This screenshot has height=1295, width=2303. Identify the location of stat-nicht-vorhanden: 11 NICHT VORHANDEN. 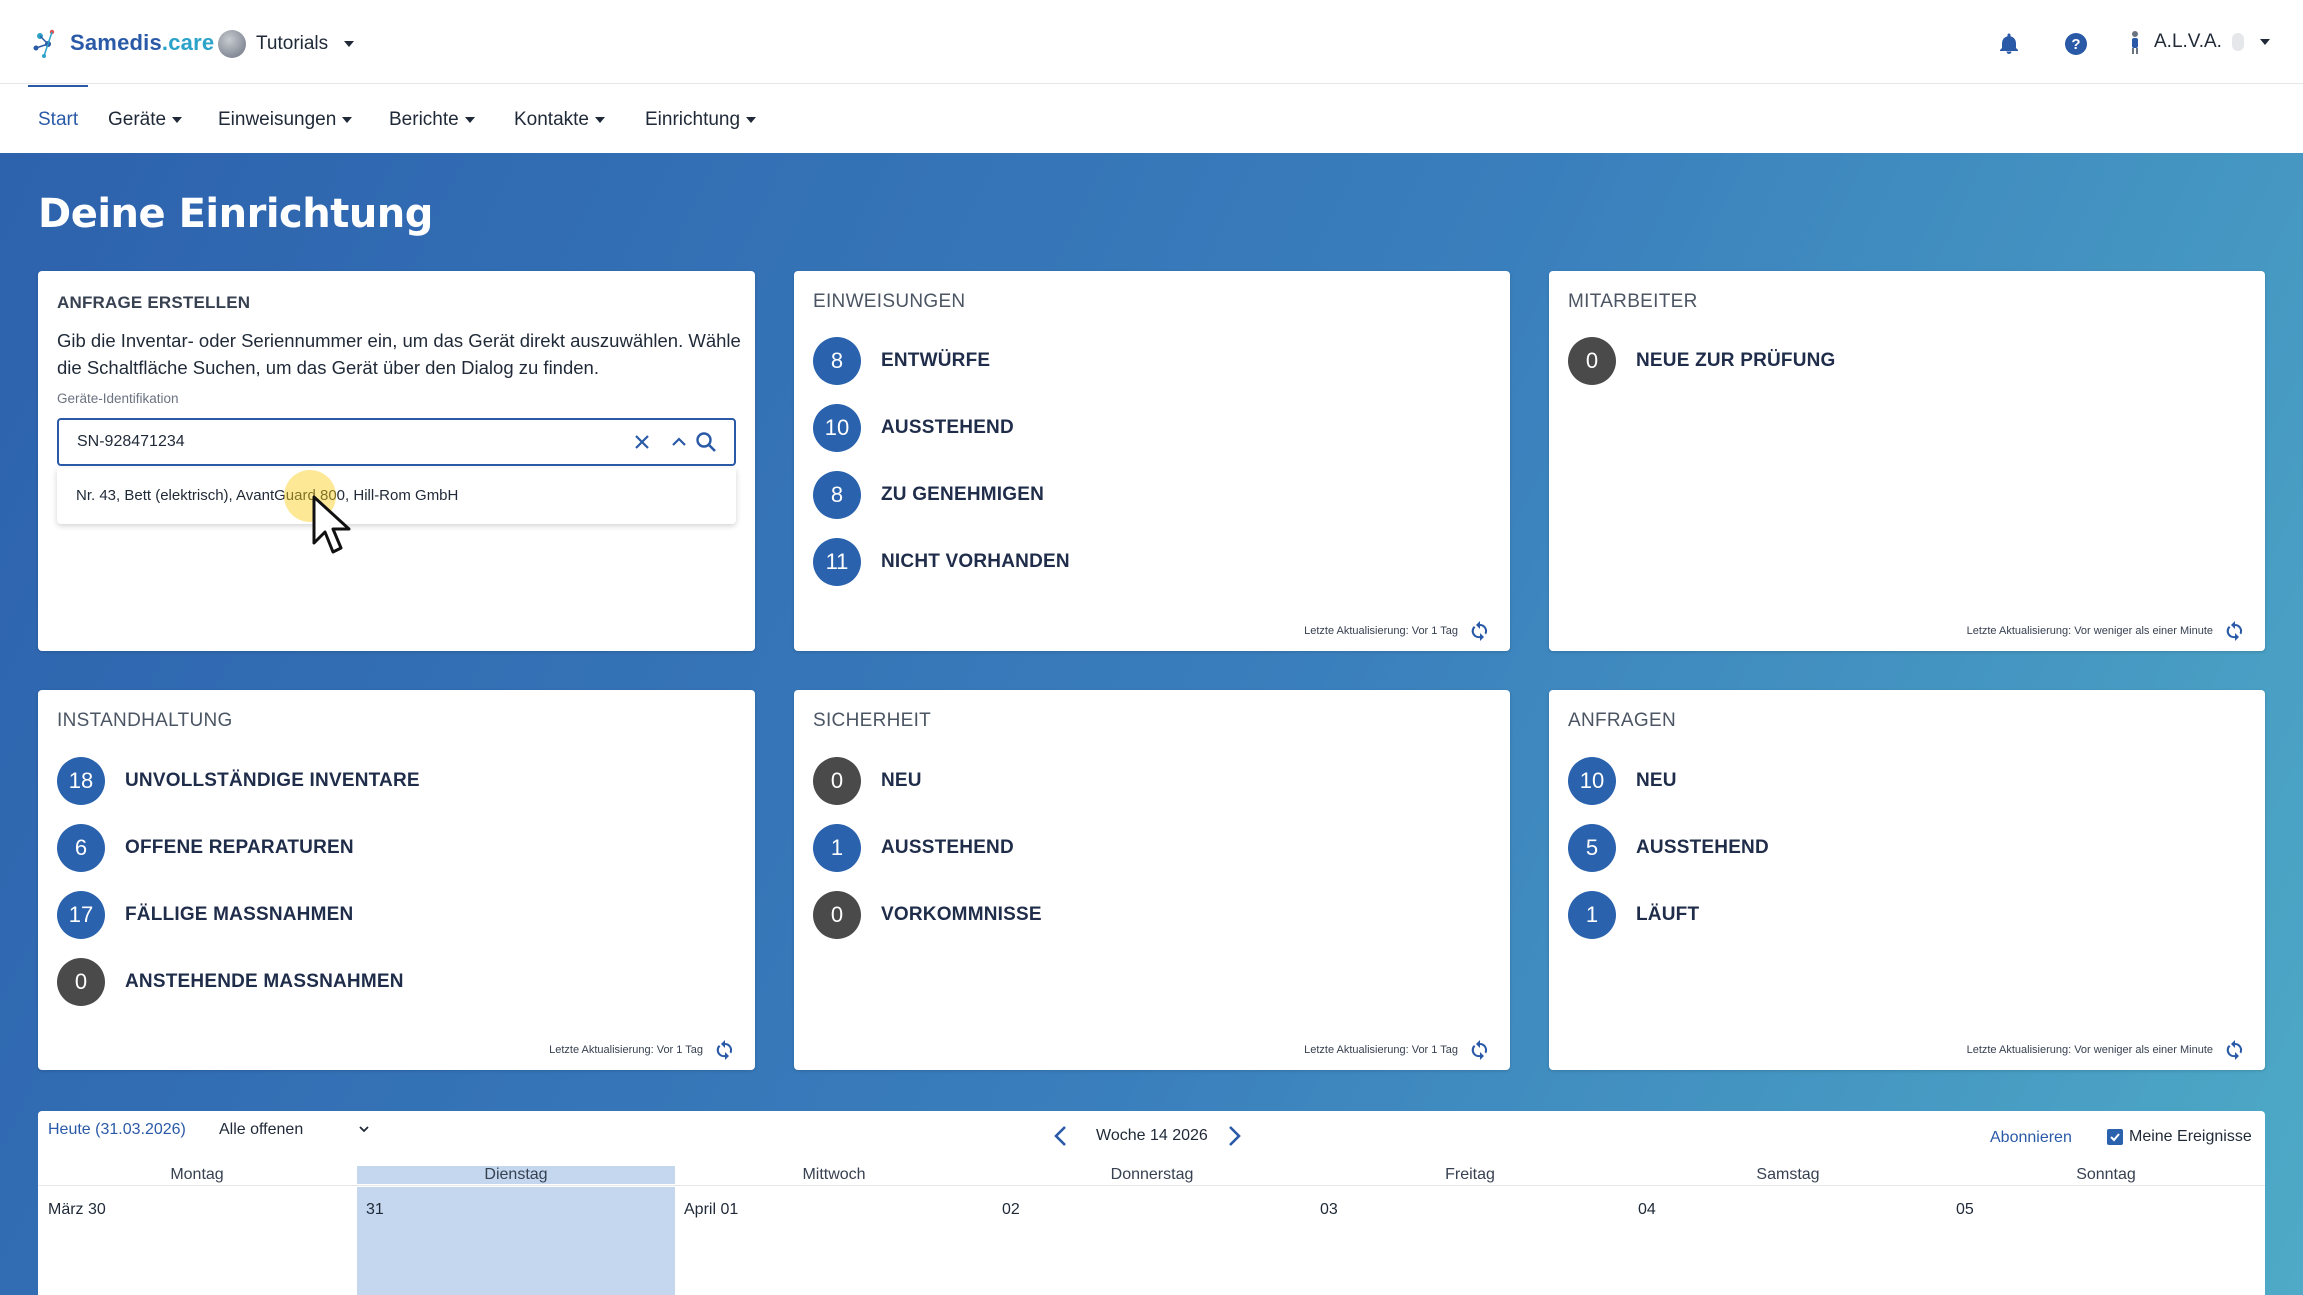
(941, 562).